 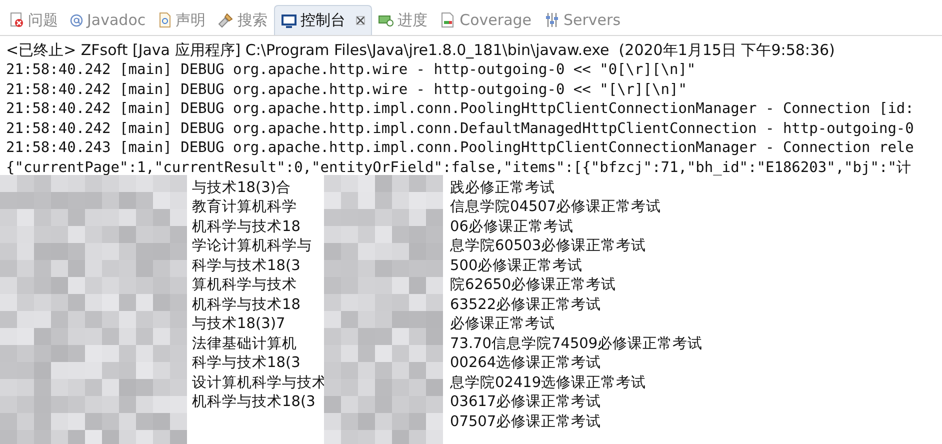 I want to click on record-fragment: 息学院02419选修课正常考试, so click(x=549, y=383).